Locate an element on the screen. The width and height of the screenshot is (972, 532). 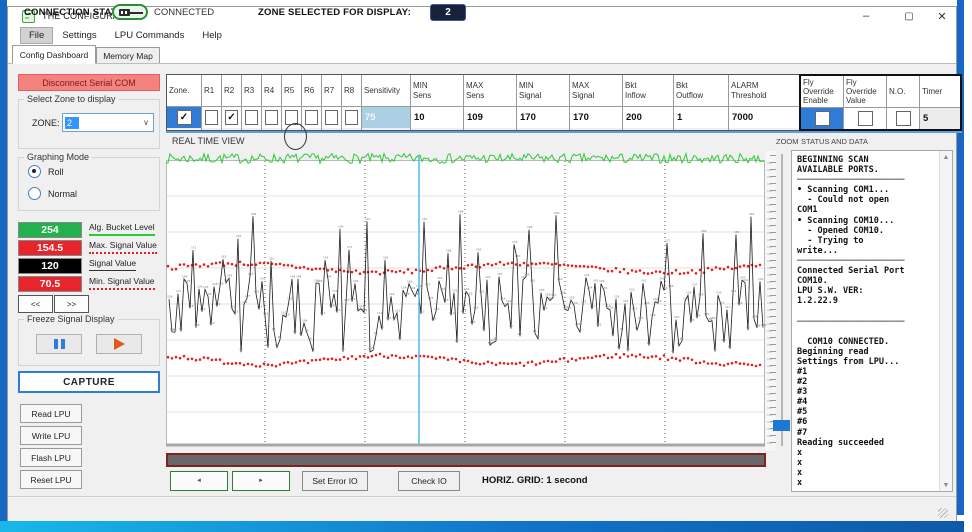
resize-grip is located at coordinates (943, 513).